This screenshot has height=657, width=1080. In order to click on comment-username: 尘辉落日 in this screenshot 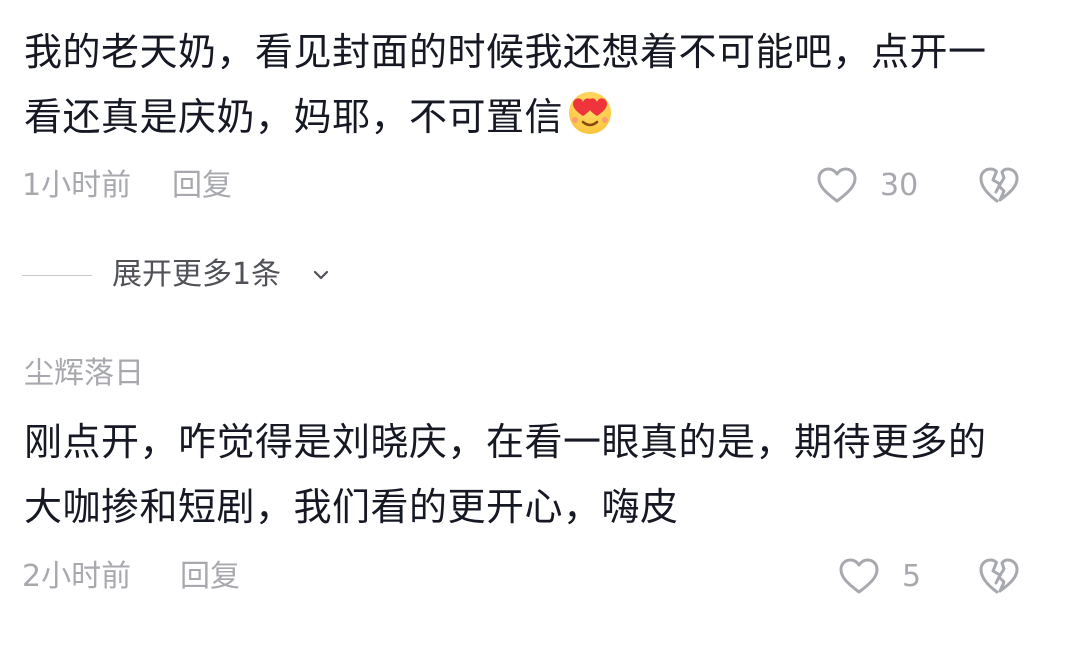, I will do `click(84, 374)`.